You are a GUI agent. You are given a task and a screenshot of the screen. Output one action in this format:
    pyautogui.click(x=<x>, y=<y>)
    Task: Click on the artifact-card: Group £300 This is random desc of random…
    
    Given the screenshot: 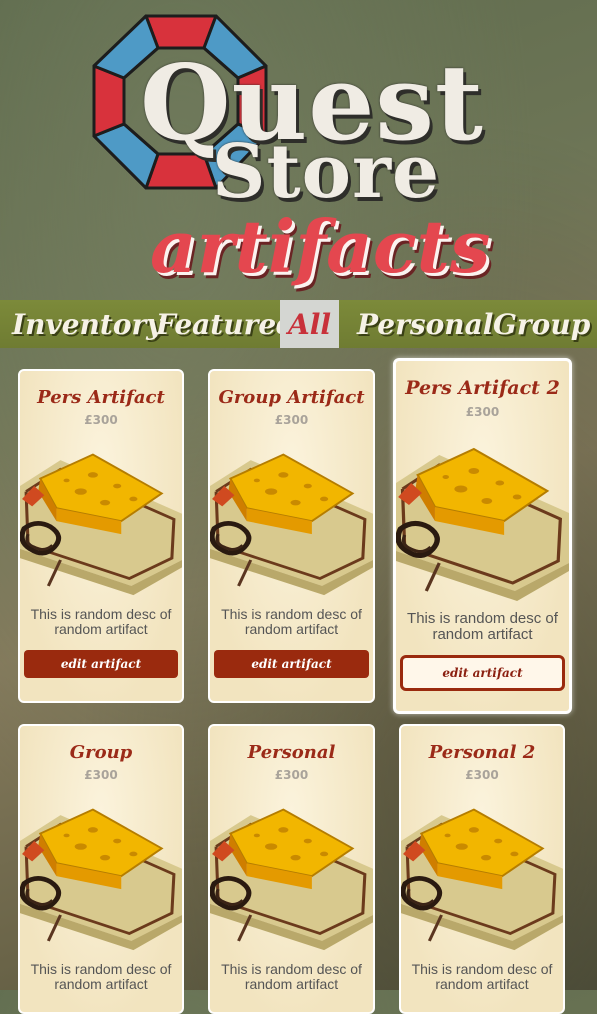 What is the action you would take?
    pyautogui.click(x=101, y=869)
    